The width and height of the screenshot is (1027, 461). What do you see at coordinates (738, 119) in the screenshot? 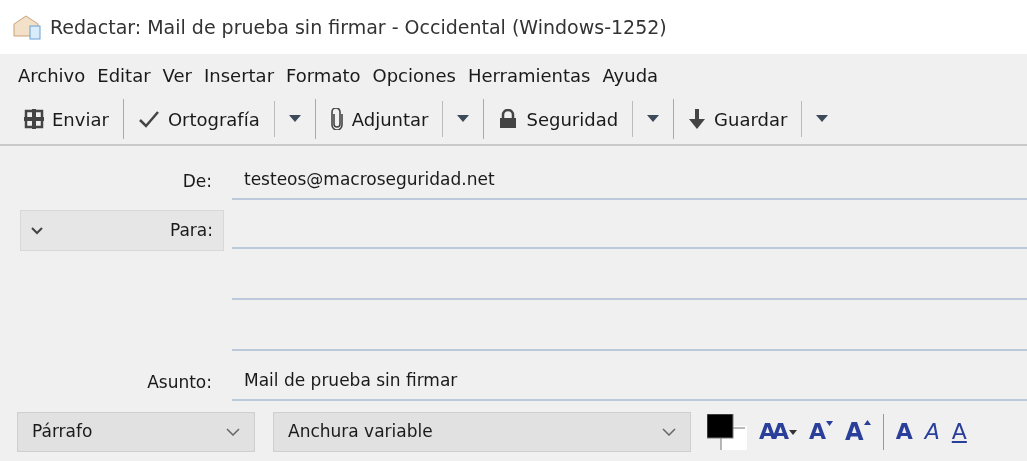
I see `toolbar-button: Guardar` at bounding box center [738, 119].